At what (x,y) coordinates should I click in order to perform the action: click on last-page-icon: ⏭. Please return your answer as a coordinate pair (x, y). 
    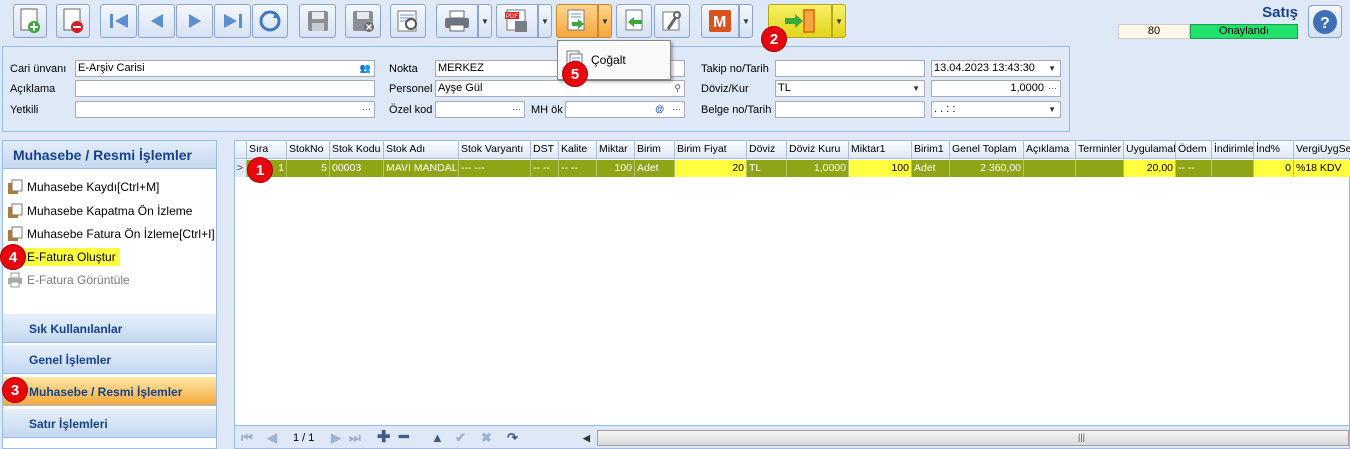
    Looking at the image, I should click on (355, 438).